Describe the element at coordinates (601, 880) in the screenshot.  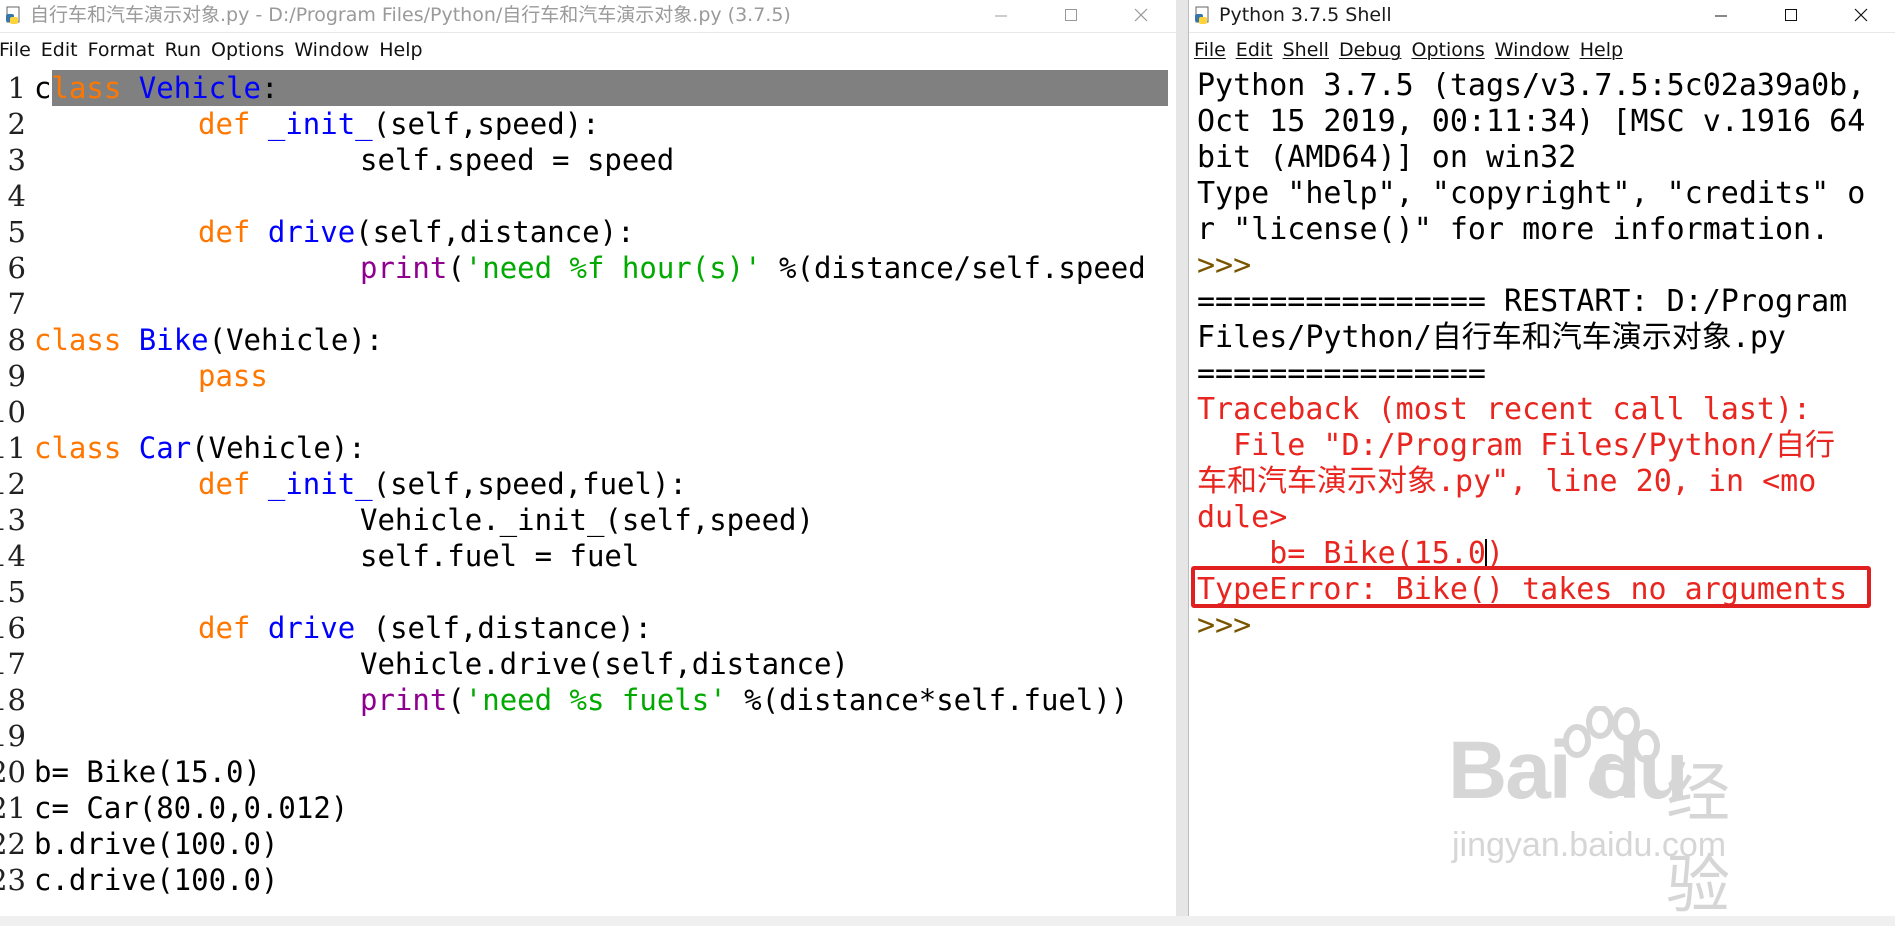
I see `code-line: c.drive(100.0)` at that location.